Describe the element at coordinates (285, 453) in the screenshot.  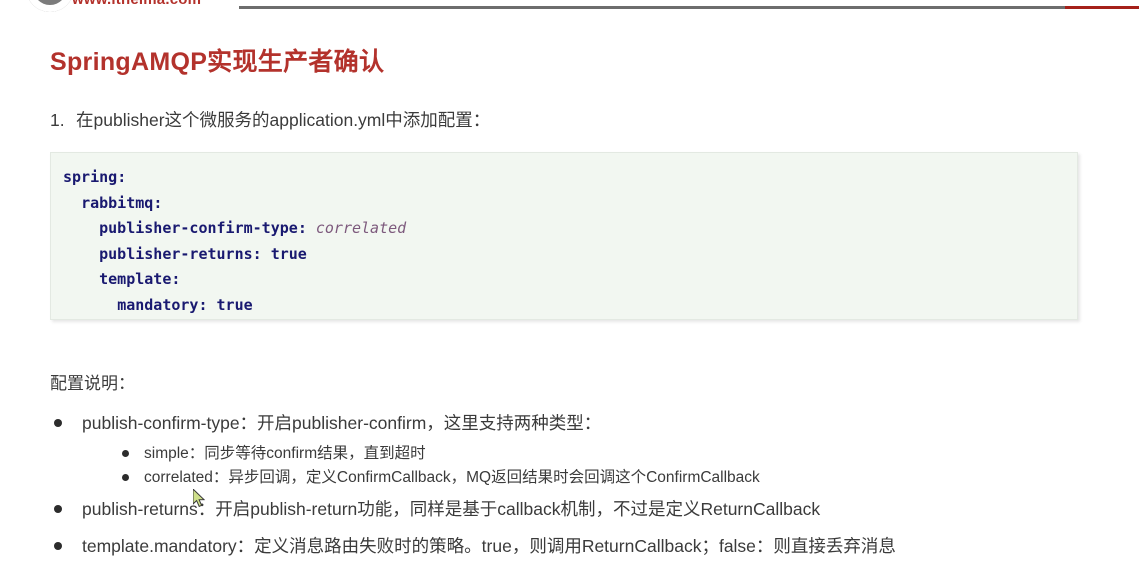
I see `list-item-label: simple：同步等待confirm结果，直到超时` at that location.